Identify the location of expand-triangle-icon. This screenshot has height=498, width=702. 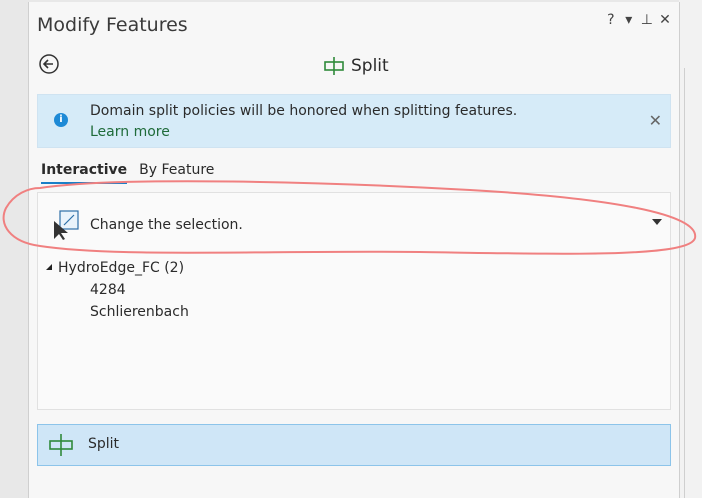
(49, 267).